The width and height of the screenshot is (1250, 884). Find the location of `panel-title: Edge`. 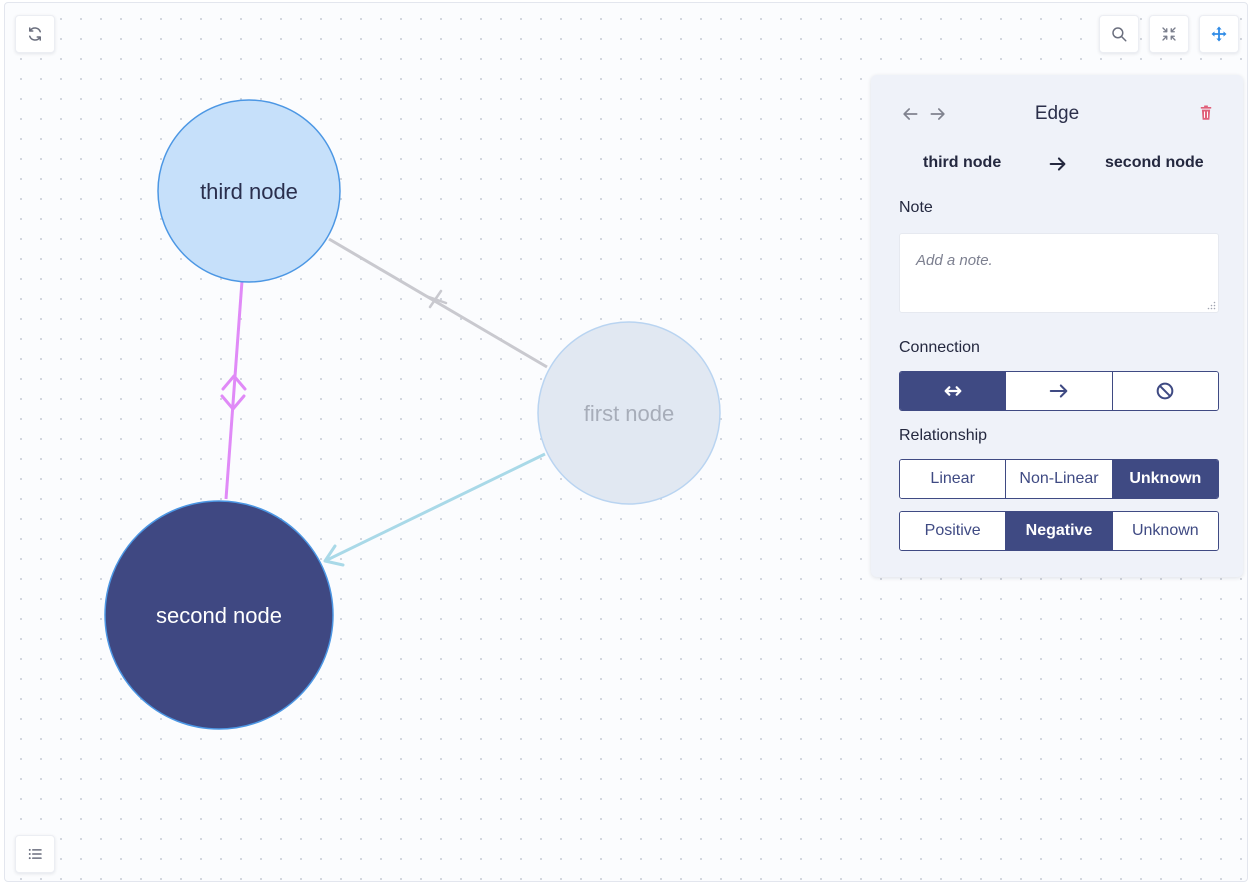

panel-title: Edge is located at coordinates (1057, 113).